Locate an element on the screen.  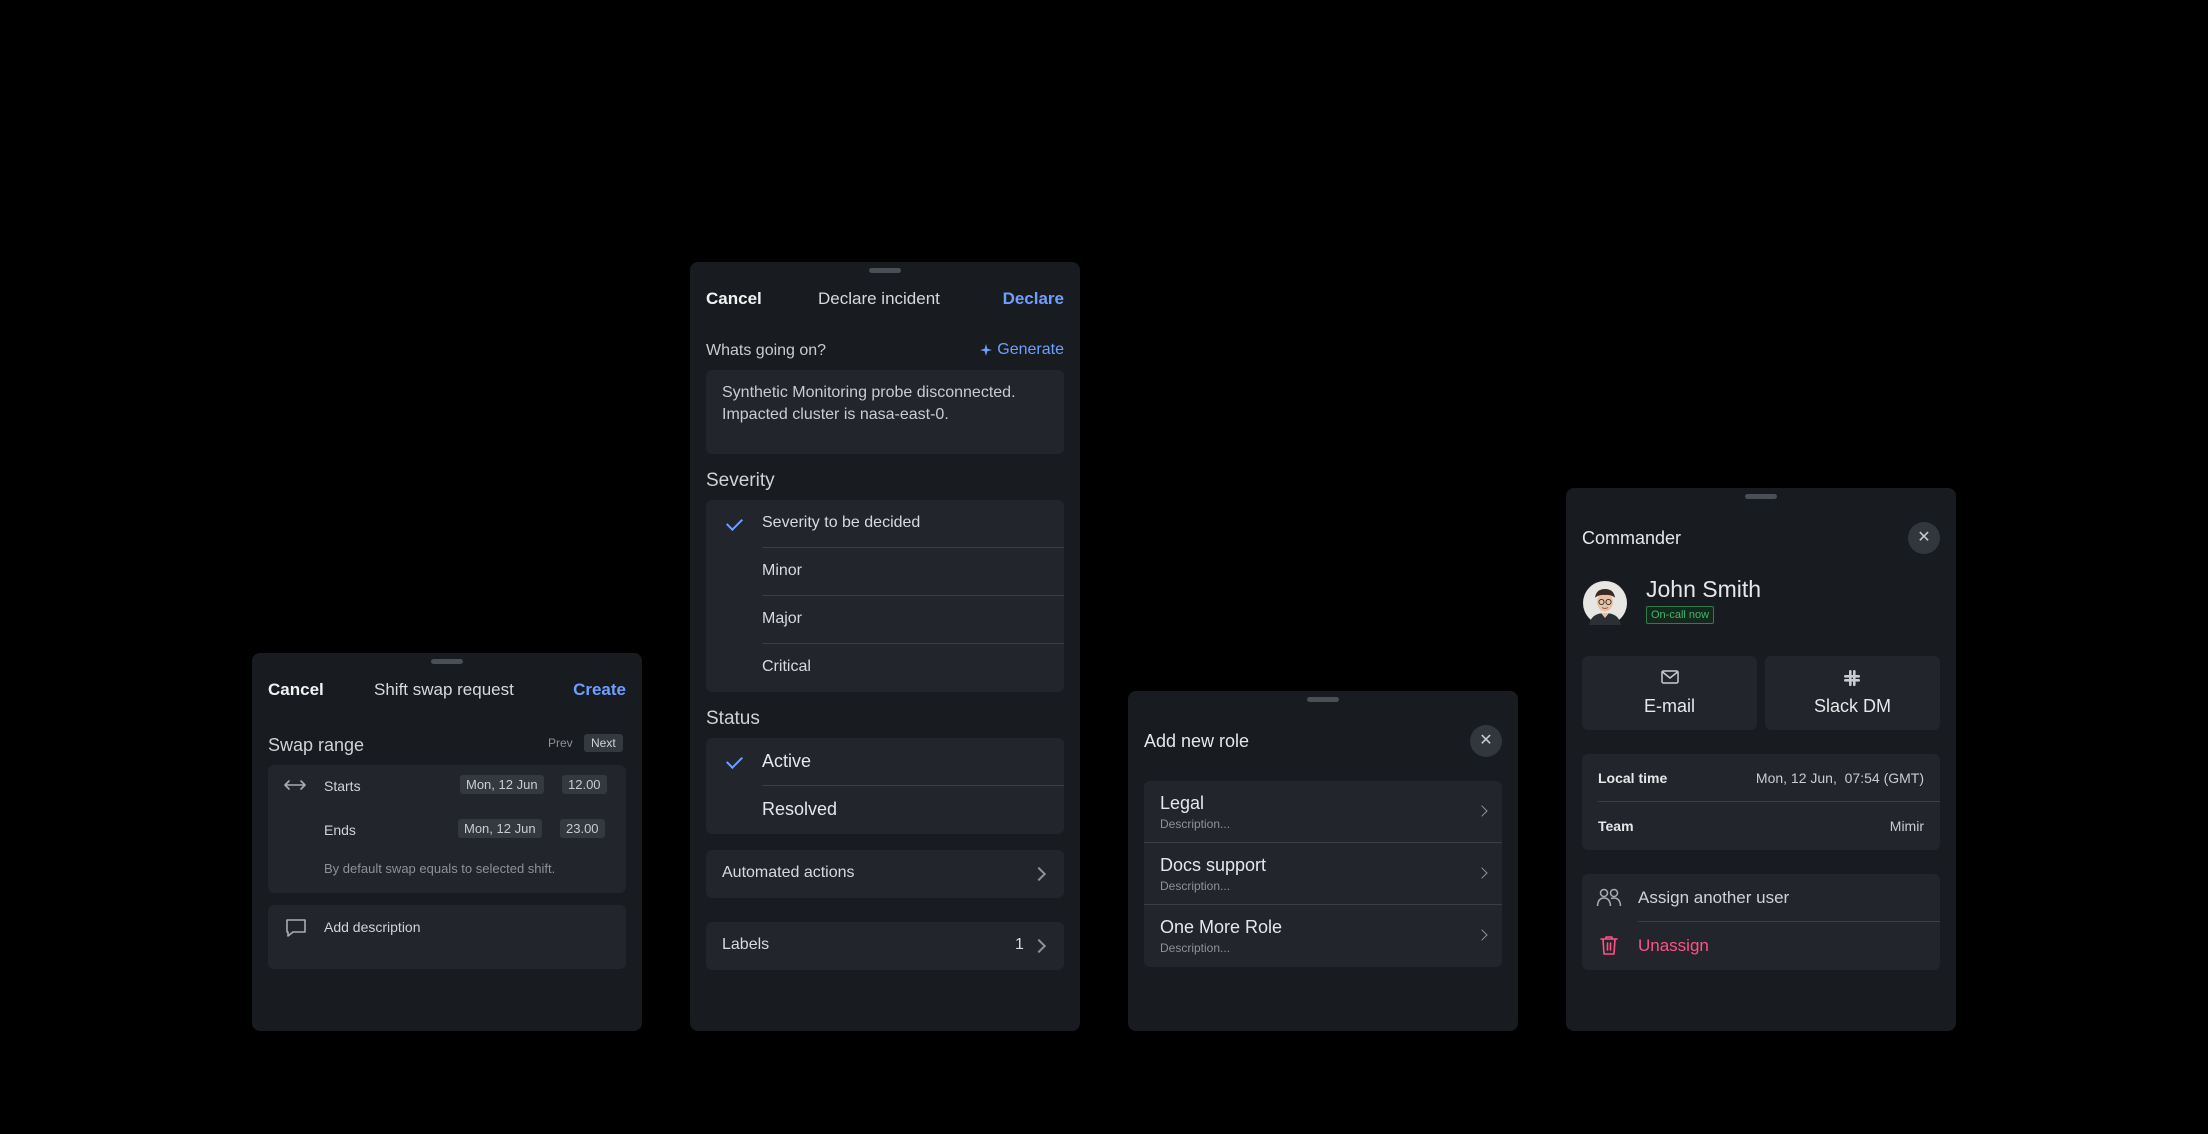
slack-dm-button: Slack DM is located at coordinates (1852, 693).